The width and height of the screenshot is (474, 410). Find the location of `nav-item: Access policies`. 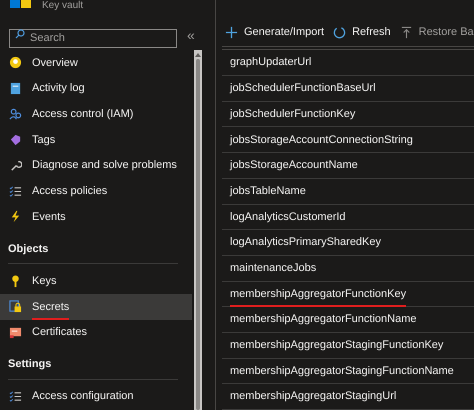

nav-item: Access policies is located at coordinates (96, 191).